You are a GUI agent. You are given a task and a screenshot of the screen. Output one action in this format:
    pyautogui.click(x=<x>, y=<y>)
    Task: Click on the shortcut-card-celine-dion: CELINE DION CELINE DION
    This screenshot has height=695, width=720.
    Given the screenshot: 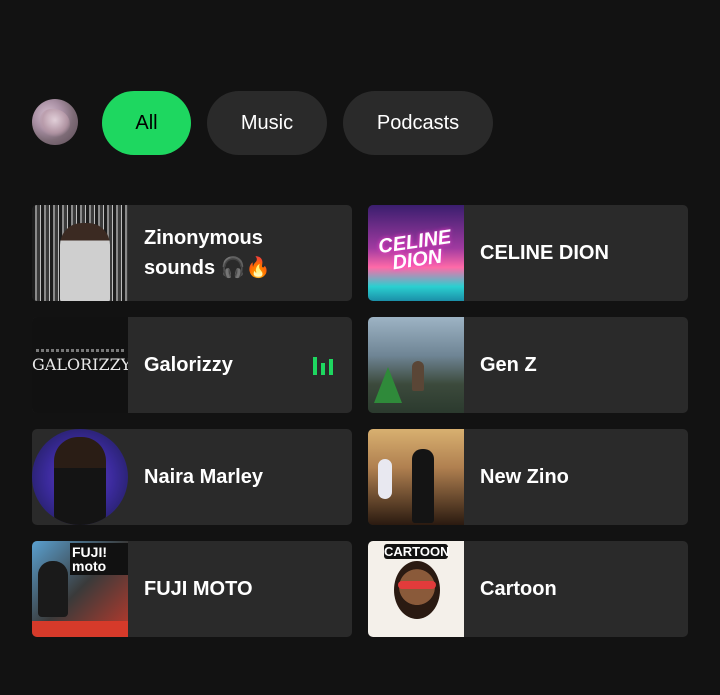 What is the action you would take?
    pyautogui.click(x=528, y=253)
    